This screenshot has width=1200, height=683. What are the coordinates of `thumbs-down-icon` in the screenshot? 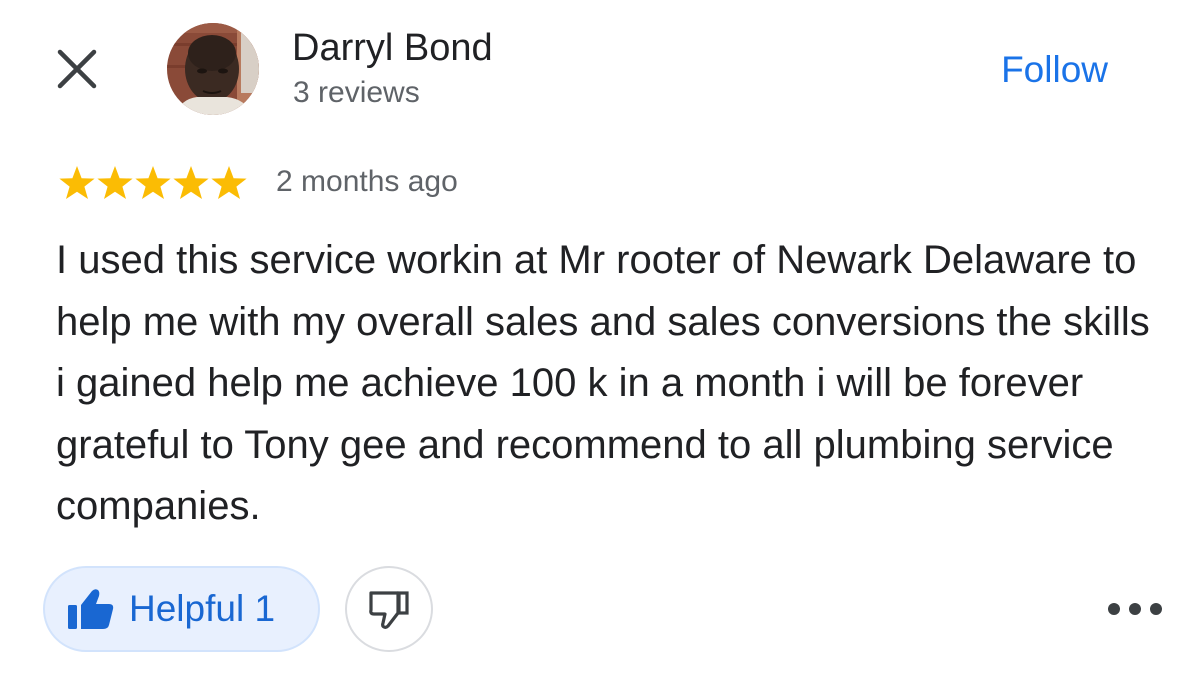 It's located at (389, 610).